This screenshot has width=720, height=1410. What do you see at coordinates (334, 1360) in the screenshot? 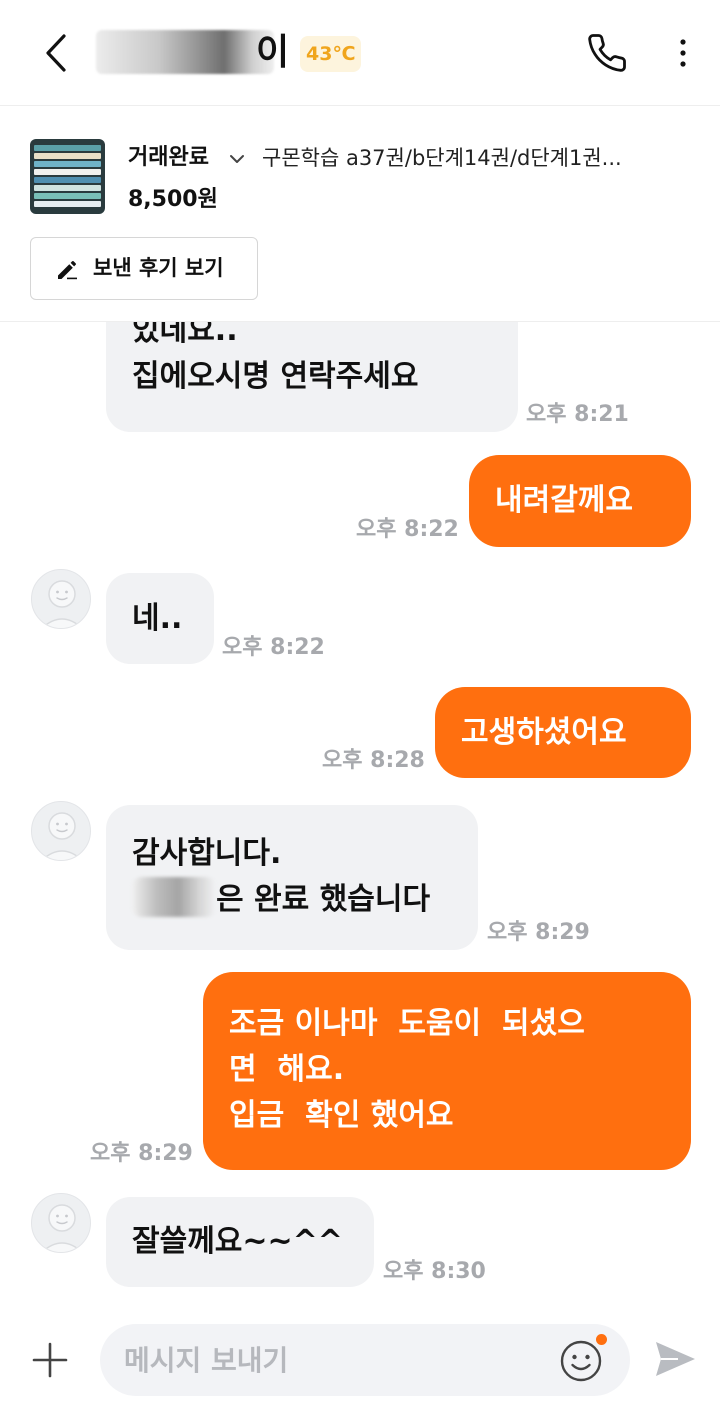
I see `message-input` at bounding box center [334, 1360].